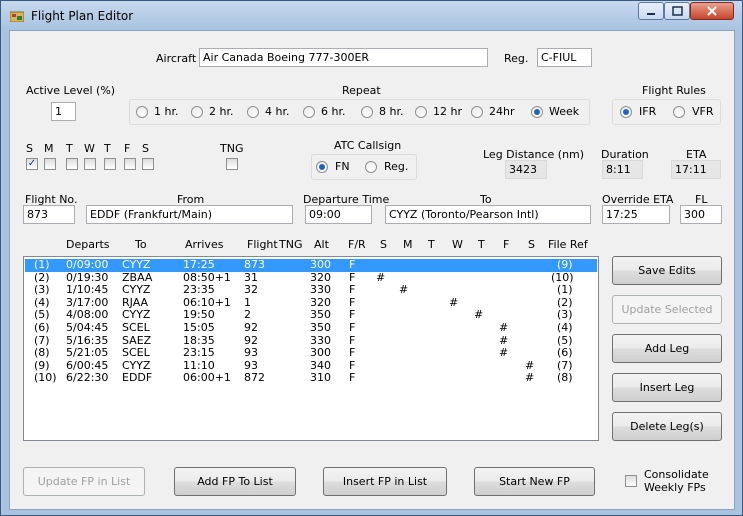 This screenshot has height=516, width=743. What do you see at coordinates (84, 481) in the screenshot?
I see `update-fp-button: Update FP in List` at bounding box center [84, 481].